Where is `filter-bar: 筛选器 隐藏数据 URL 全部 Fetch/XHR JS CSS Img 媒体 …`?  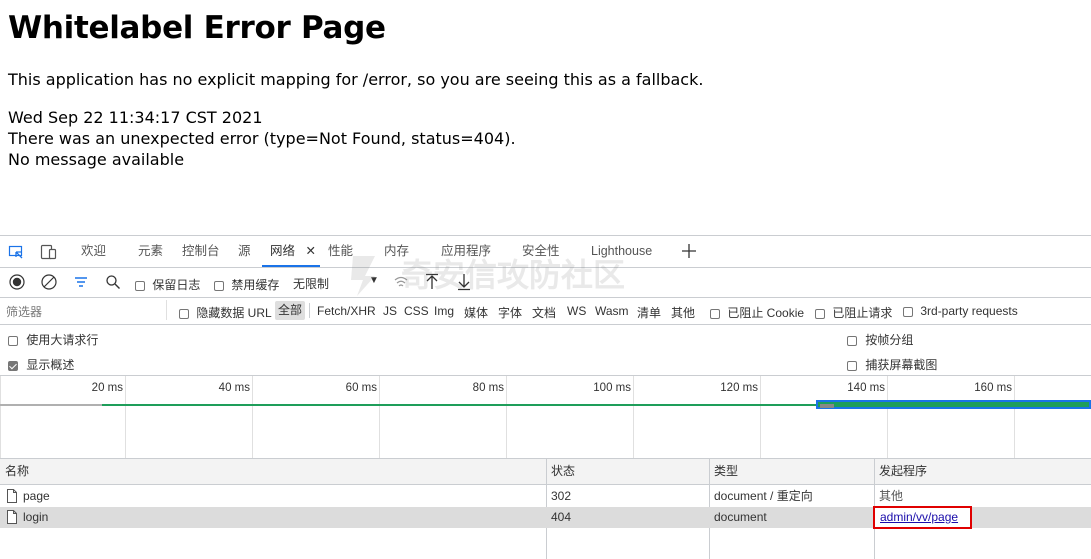
filter-bar: 筛选器 隐藏数据 URL 全部 Fetch/XHR JS CSS Img 媒体 … is located at coordinates (545, 311).